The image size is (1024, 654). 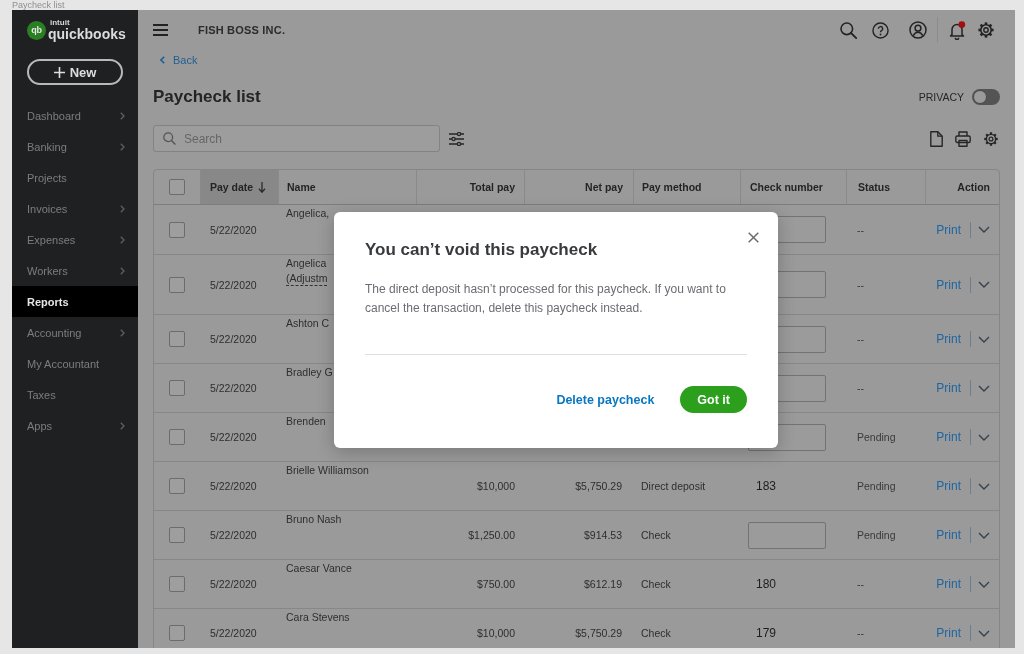 What do you see at coordinates (36, 30) in the screenshot?
I see `logo-mark: qb` at bounding box center [36, 30].